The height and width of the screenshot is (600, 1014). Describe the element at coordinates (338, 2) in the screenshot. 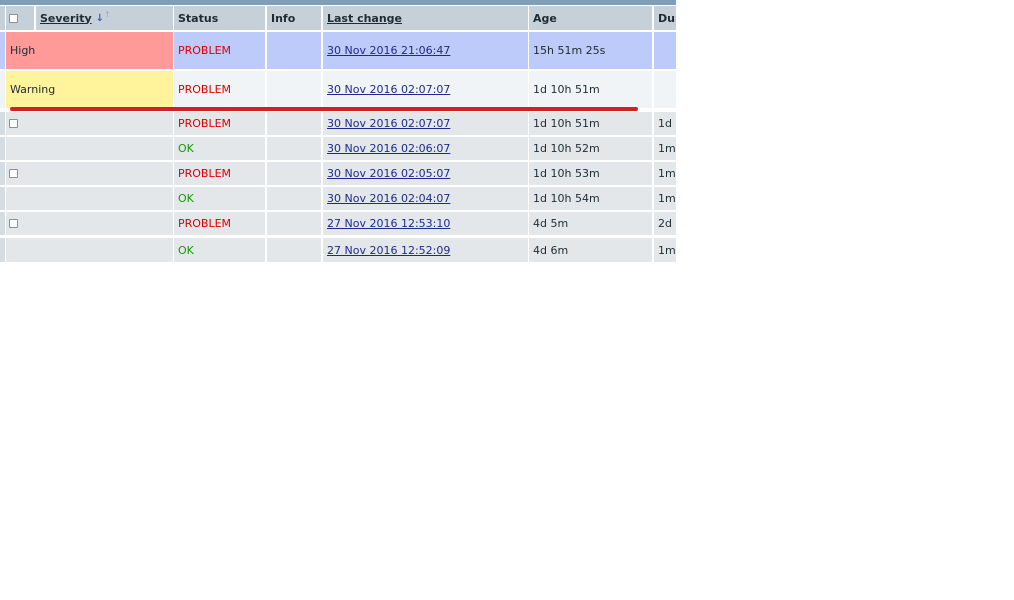

I see `top-border` at that location.